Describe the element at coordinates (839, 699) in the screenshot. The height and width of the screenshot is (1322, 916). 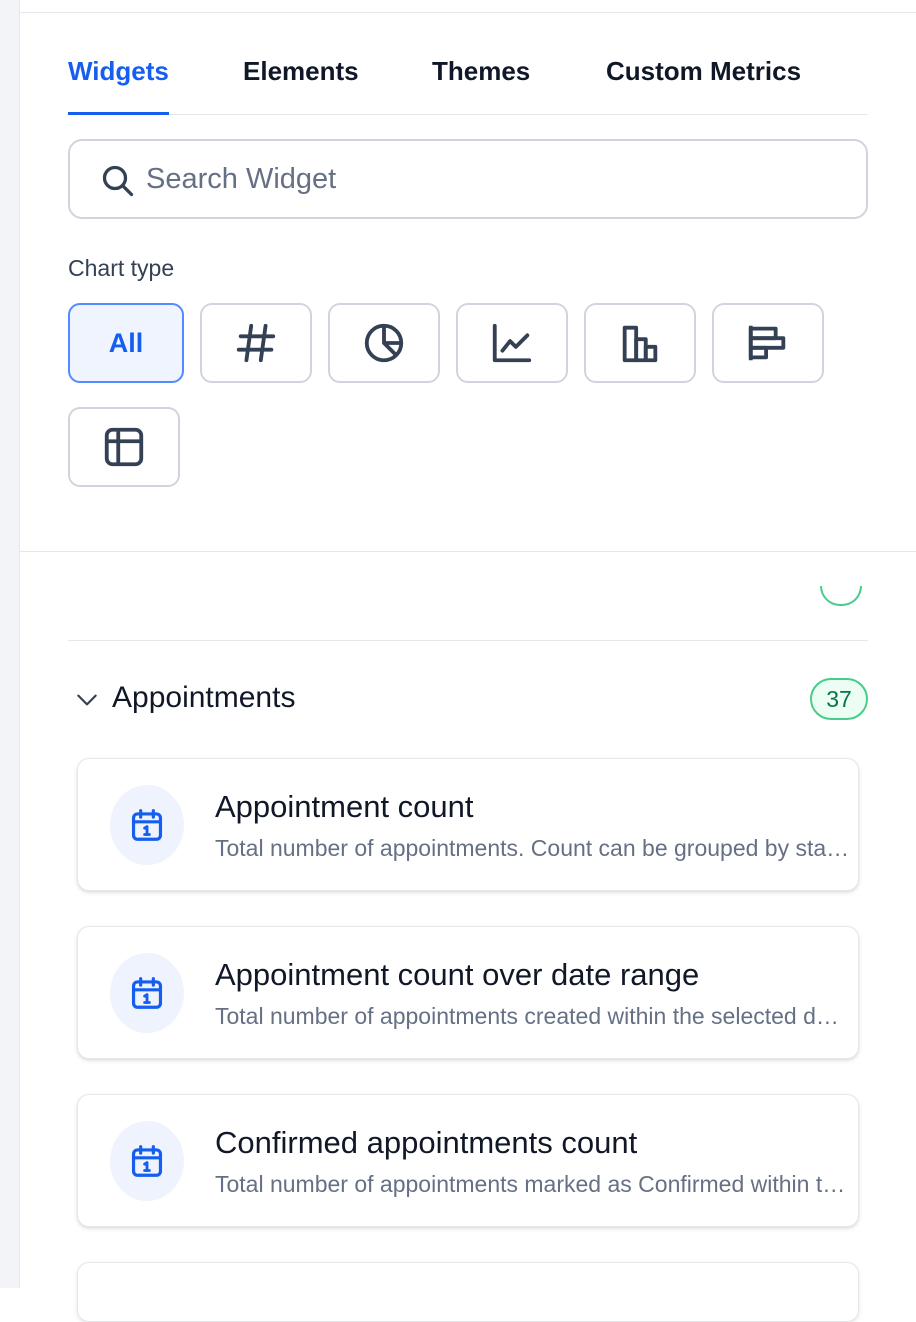
I see `count-badge: 37` at that location.